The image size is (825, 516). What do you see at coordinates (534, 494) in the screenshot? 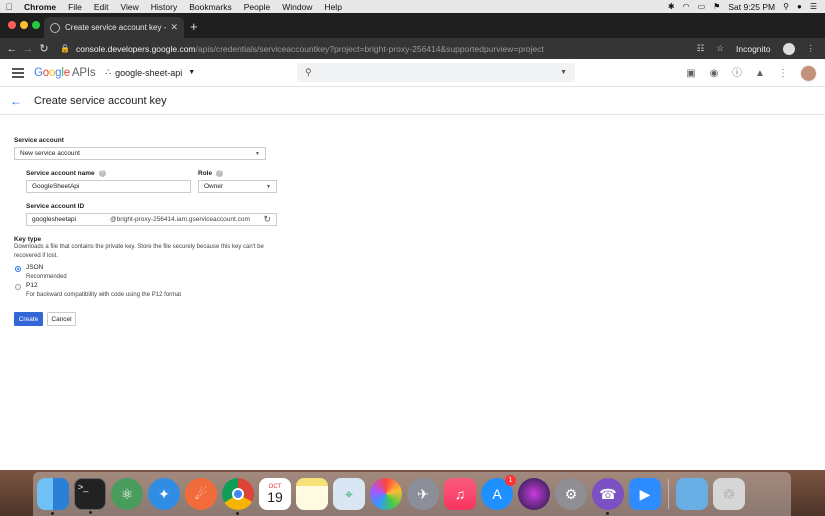
I see `siri-icon` at bounding box center [534, 494].